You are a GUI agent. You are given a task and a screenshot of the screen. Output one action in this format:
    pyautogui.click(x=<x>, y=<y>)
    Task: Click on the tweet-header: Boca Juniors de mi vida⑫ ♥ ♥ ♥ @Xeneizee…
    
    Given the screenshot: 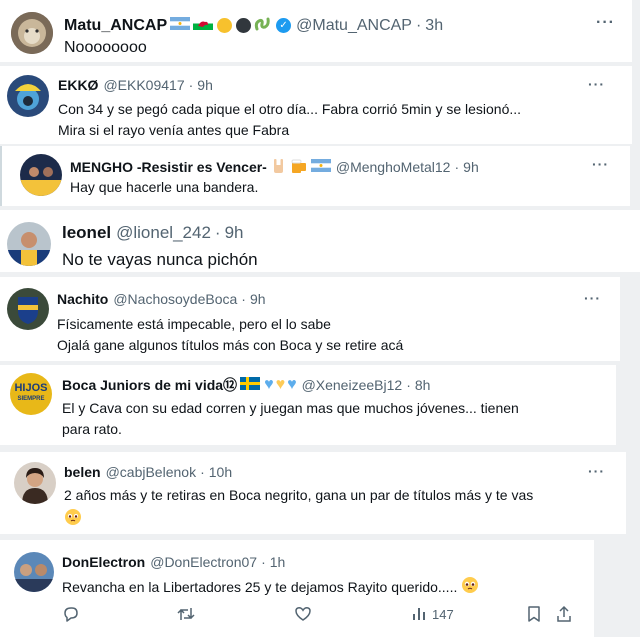 What is the action you would take?
    pyautogui.click(x=246, y=385)
    